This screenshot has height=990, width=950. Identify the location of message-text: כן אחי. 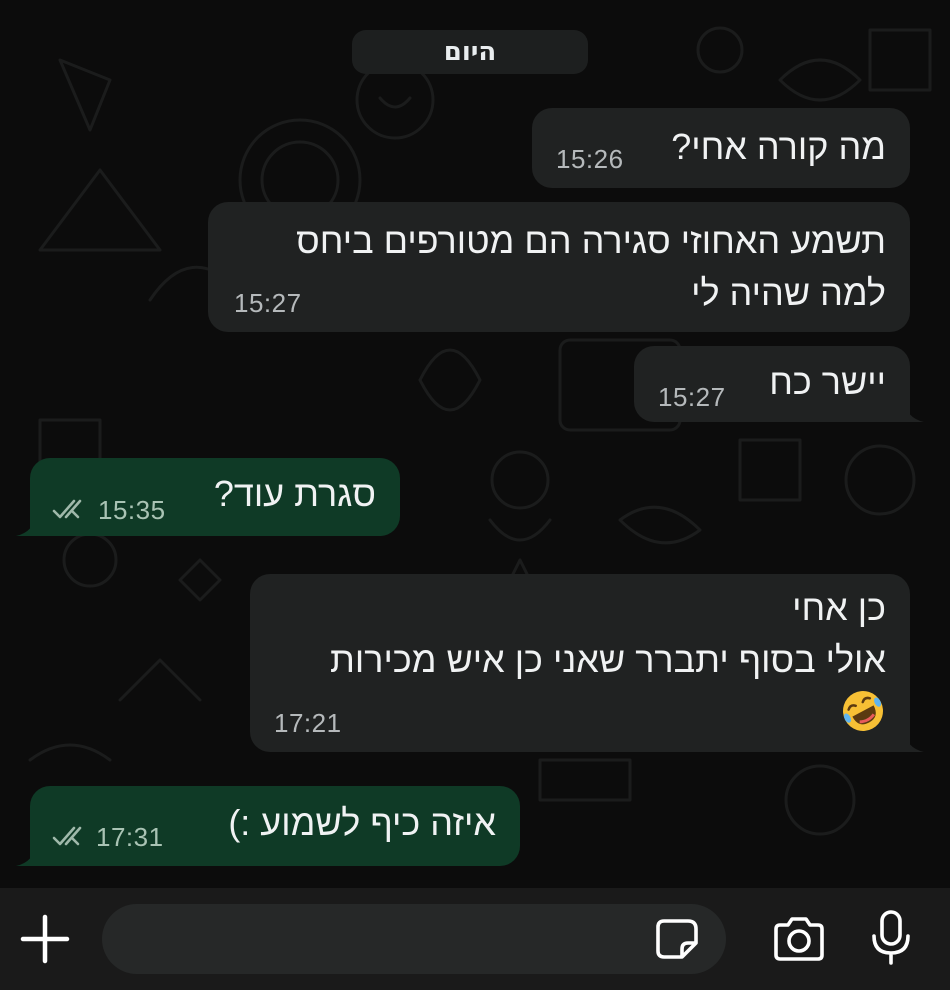
(839, 607).